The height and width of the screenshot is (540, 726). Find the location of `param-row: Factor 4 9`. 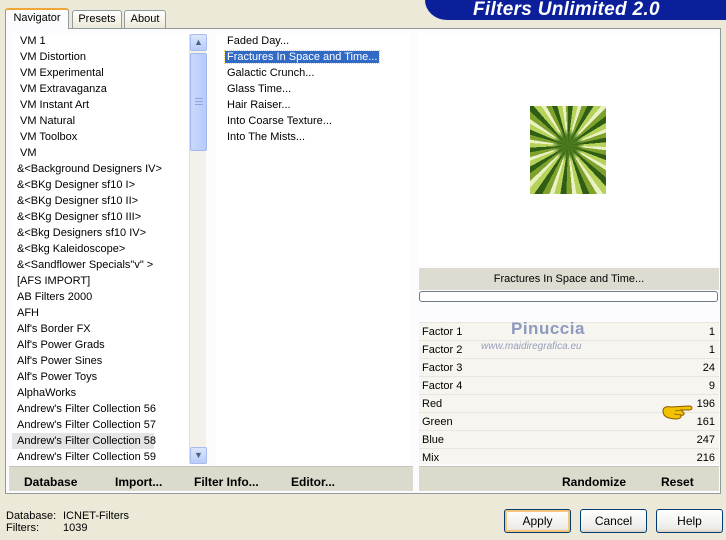

param-row: Factor 4 9 is located at coordinates (569, 385).